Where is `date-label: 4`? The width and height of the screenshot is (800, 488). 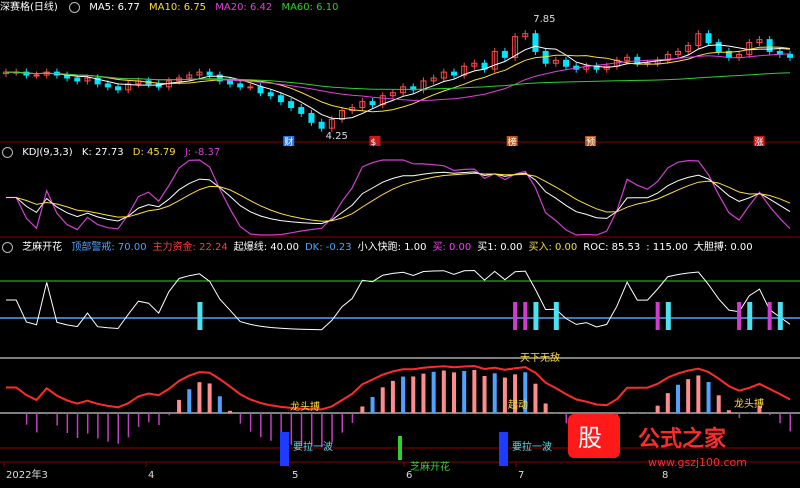
date-label: 4 is located at coordinates (151, 475).